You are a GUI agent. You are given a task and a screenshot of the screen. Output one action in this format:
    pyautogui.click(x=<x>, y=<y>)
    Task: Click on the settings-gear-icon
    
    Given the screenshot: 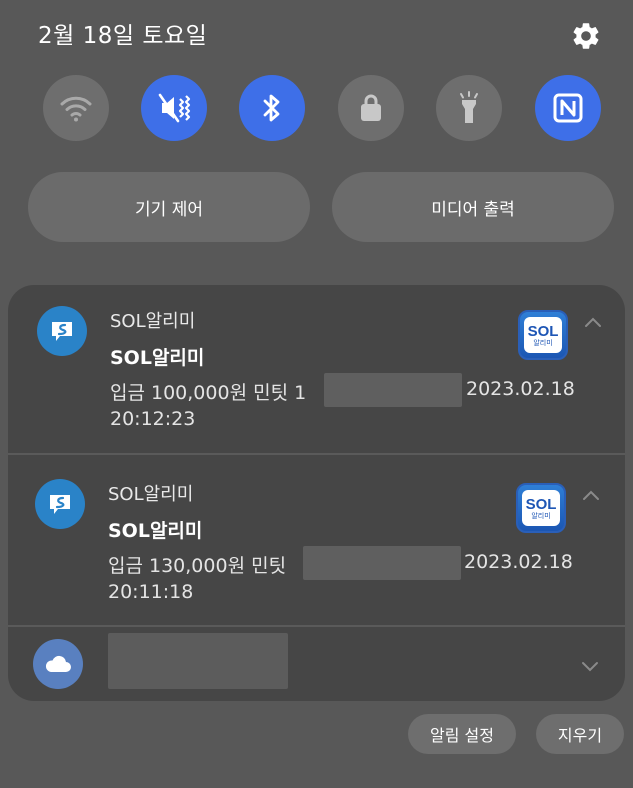 What is the action you would take?
    pyautogui.click(x=586, y=36)
    